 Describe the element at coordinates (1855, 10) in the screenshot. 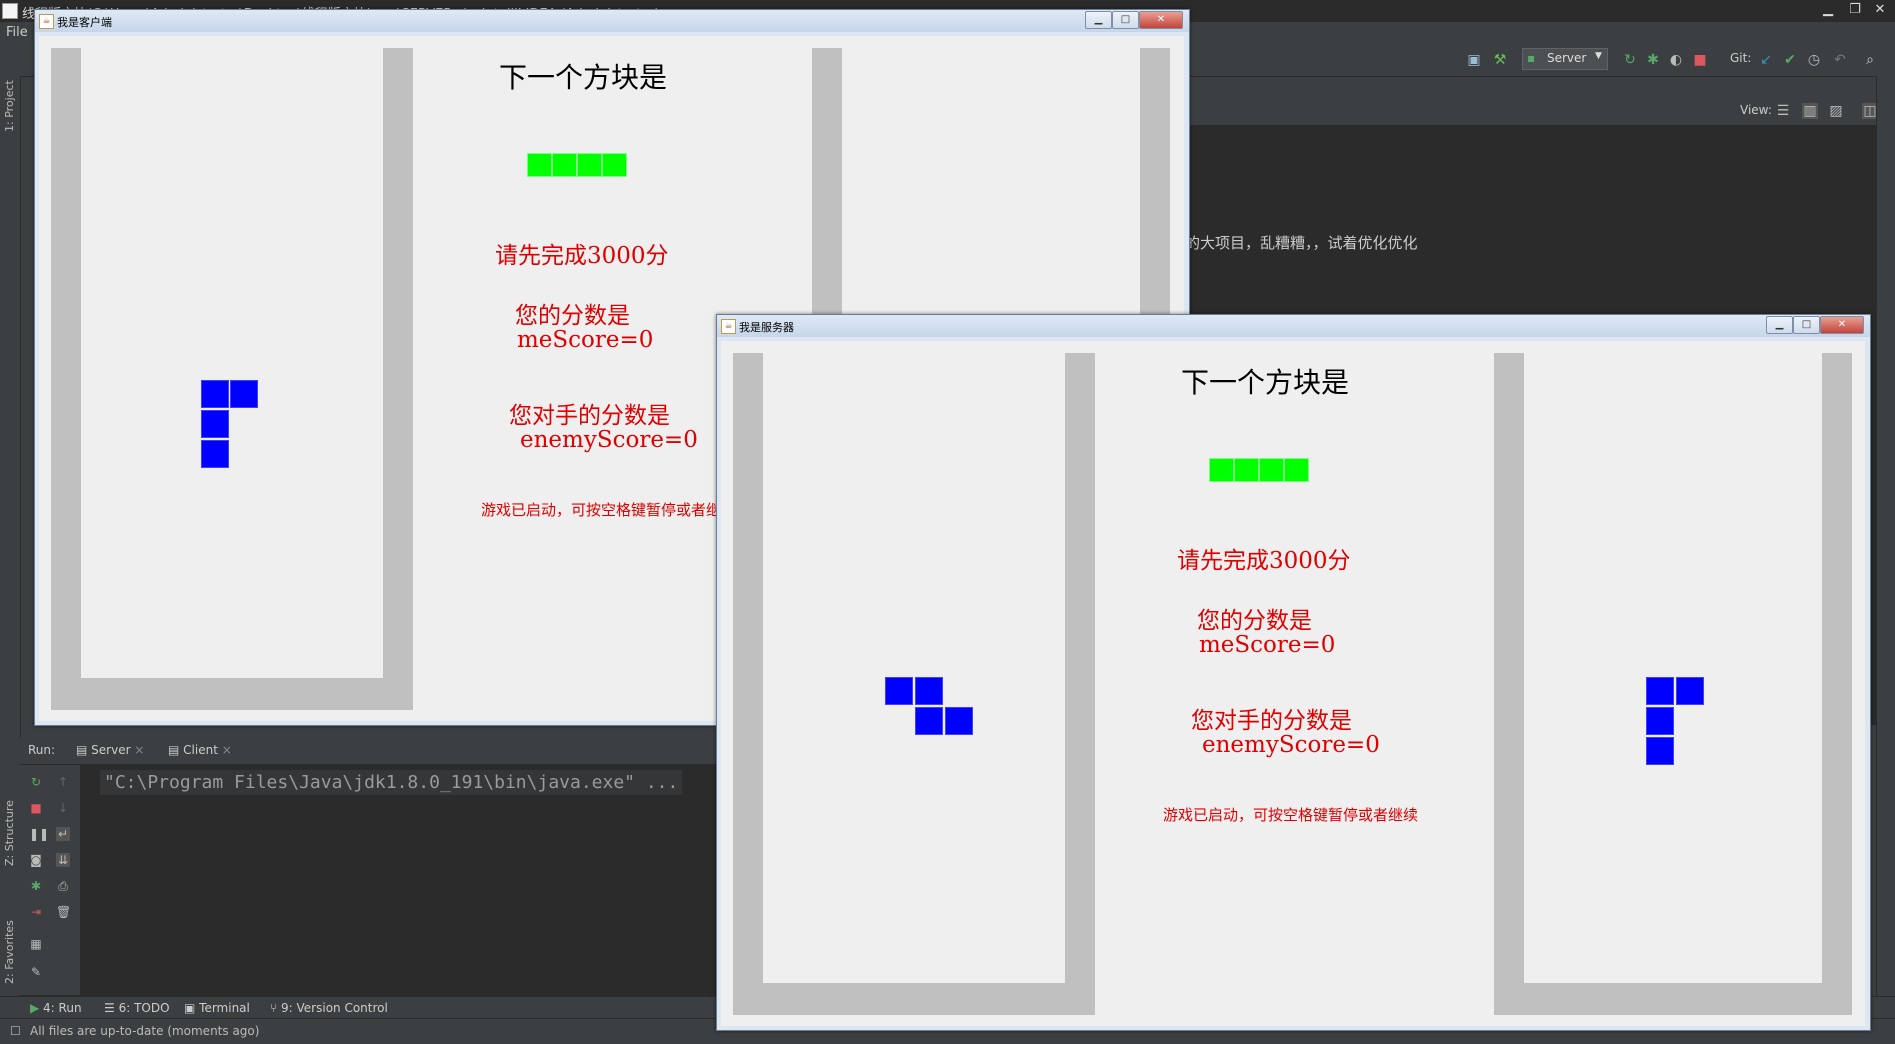

I see `restore-icon: ❐` at that location.